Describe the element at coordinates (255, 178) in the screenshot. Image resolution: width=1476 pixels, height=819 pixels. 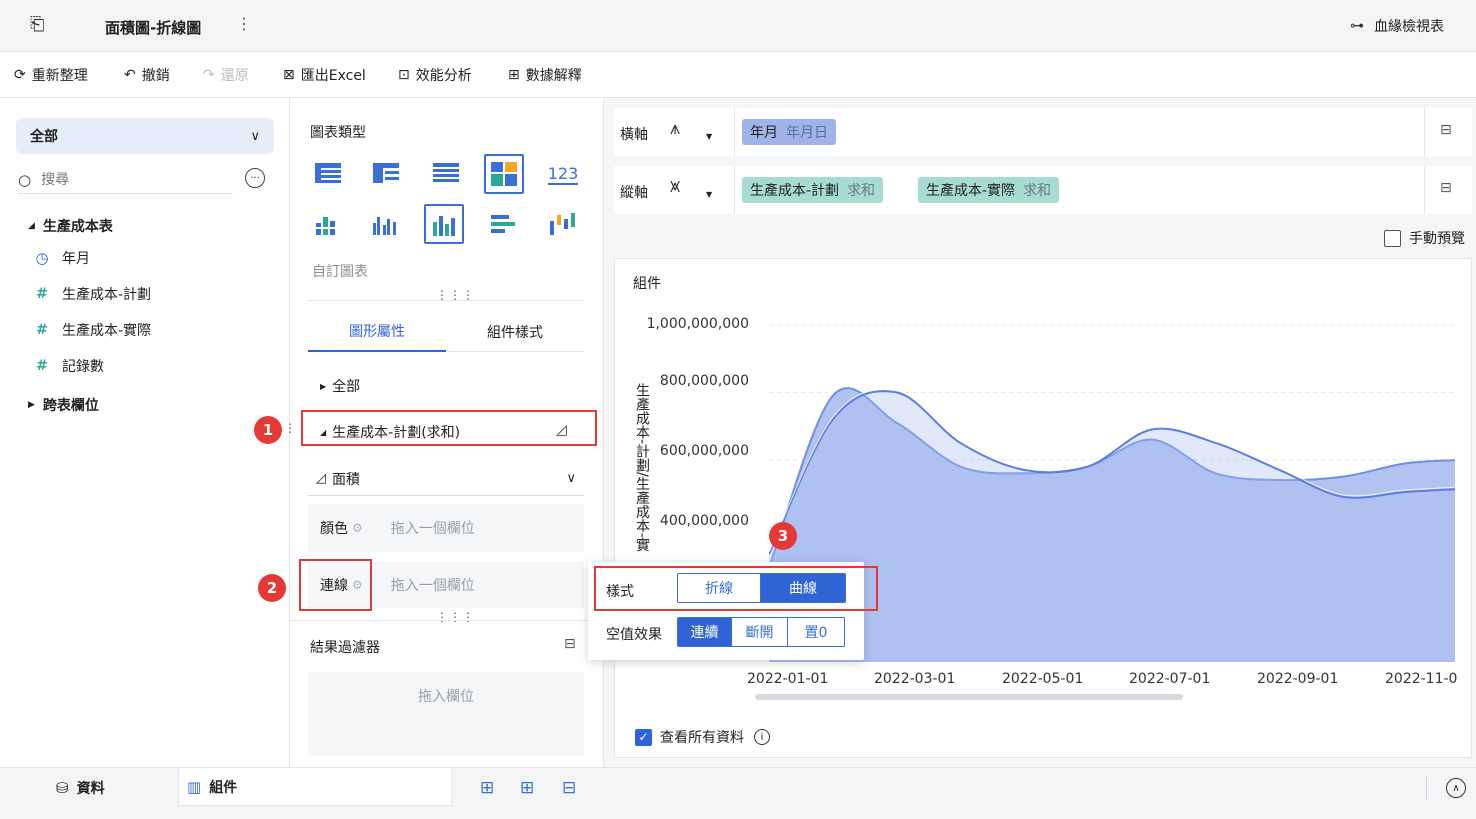
I see `more-options-icon: ···` at that location.